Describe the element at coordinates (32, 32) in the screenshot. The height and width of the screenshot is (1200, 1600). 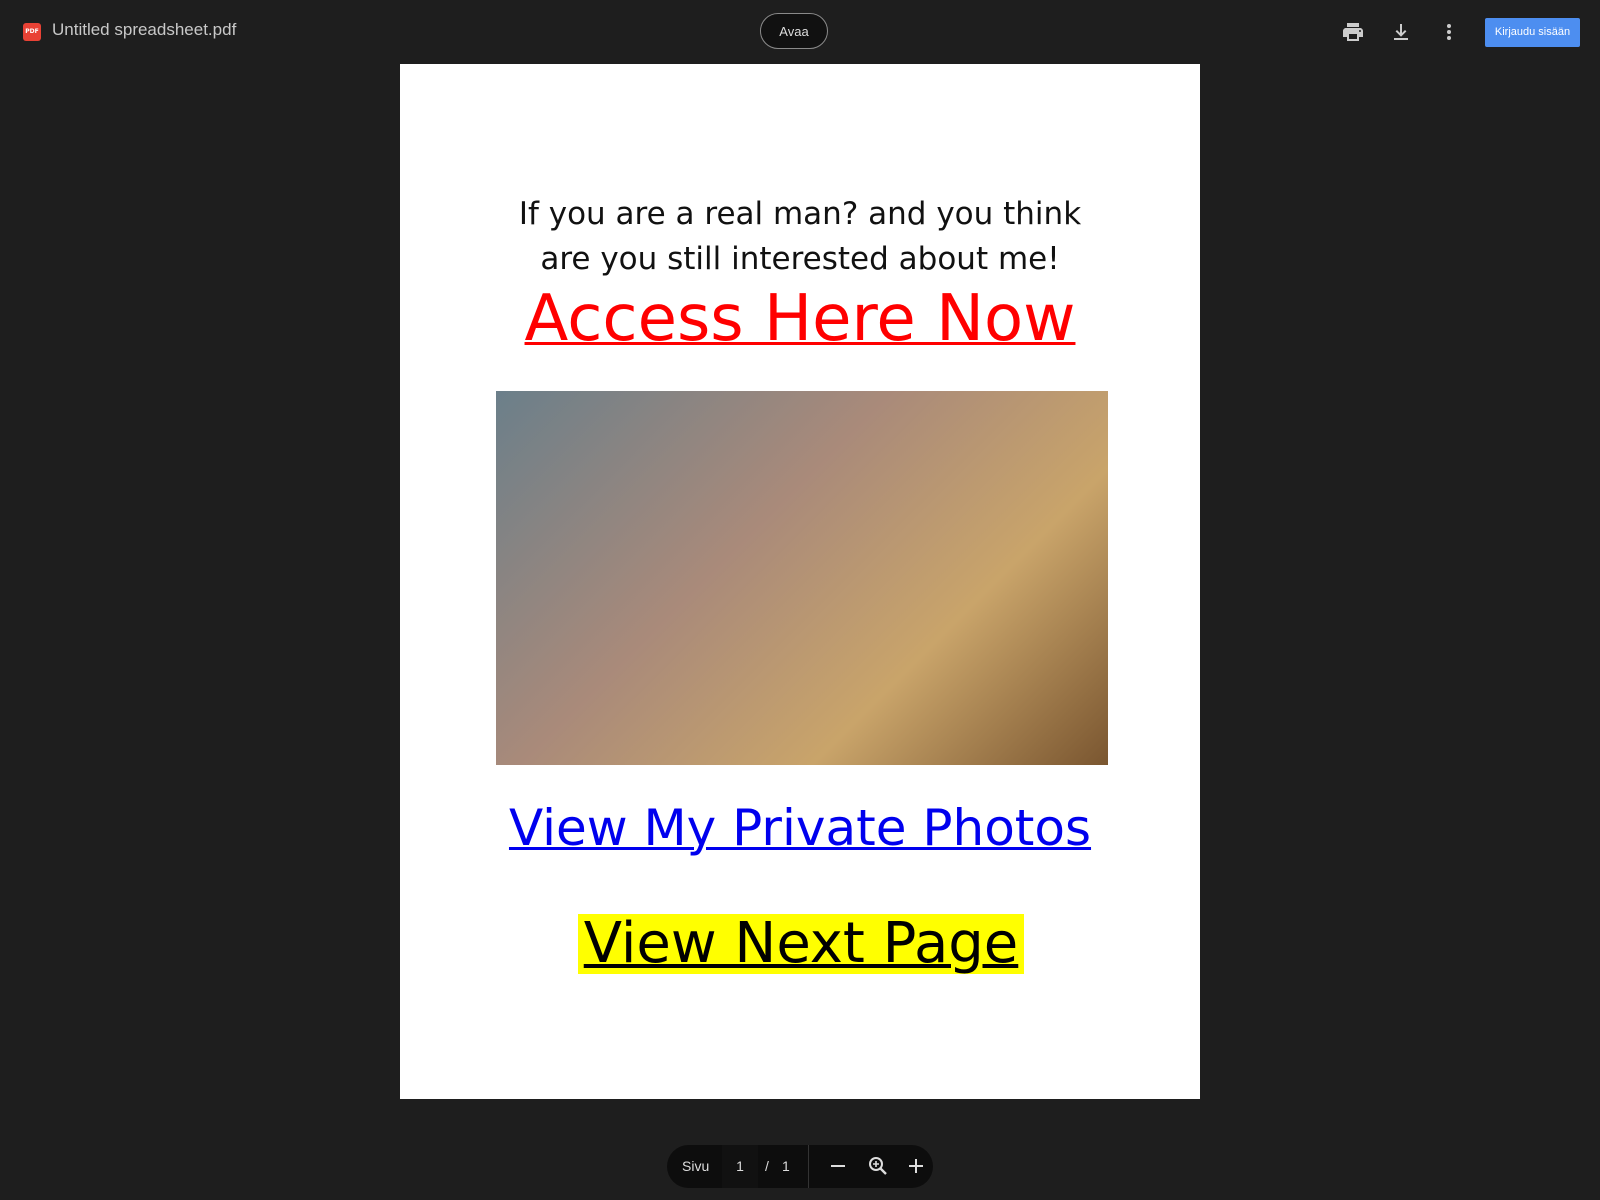
I see `pdf-file-icon: PDF` at that location.